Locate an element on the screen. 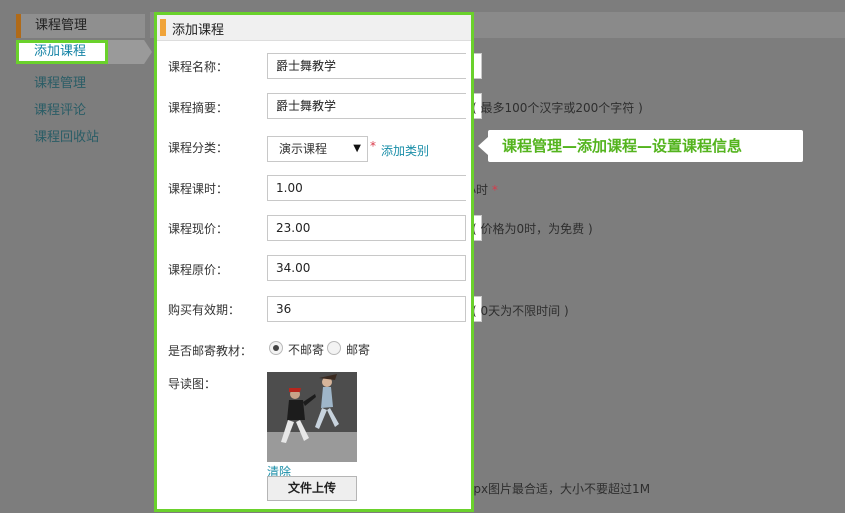 This screenshot has height=513, width=845. original-price-label: 课程原价： is located at coordinates (198, 270).